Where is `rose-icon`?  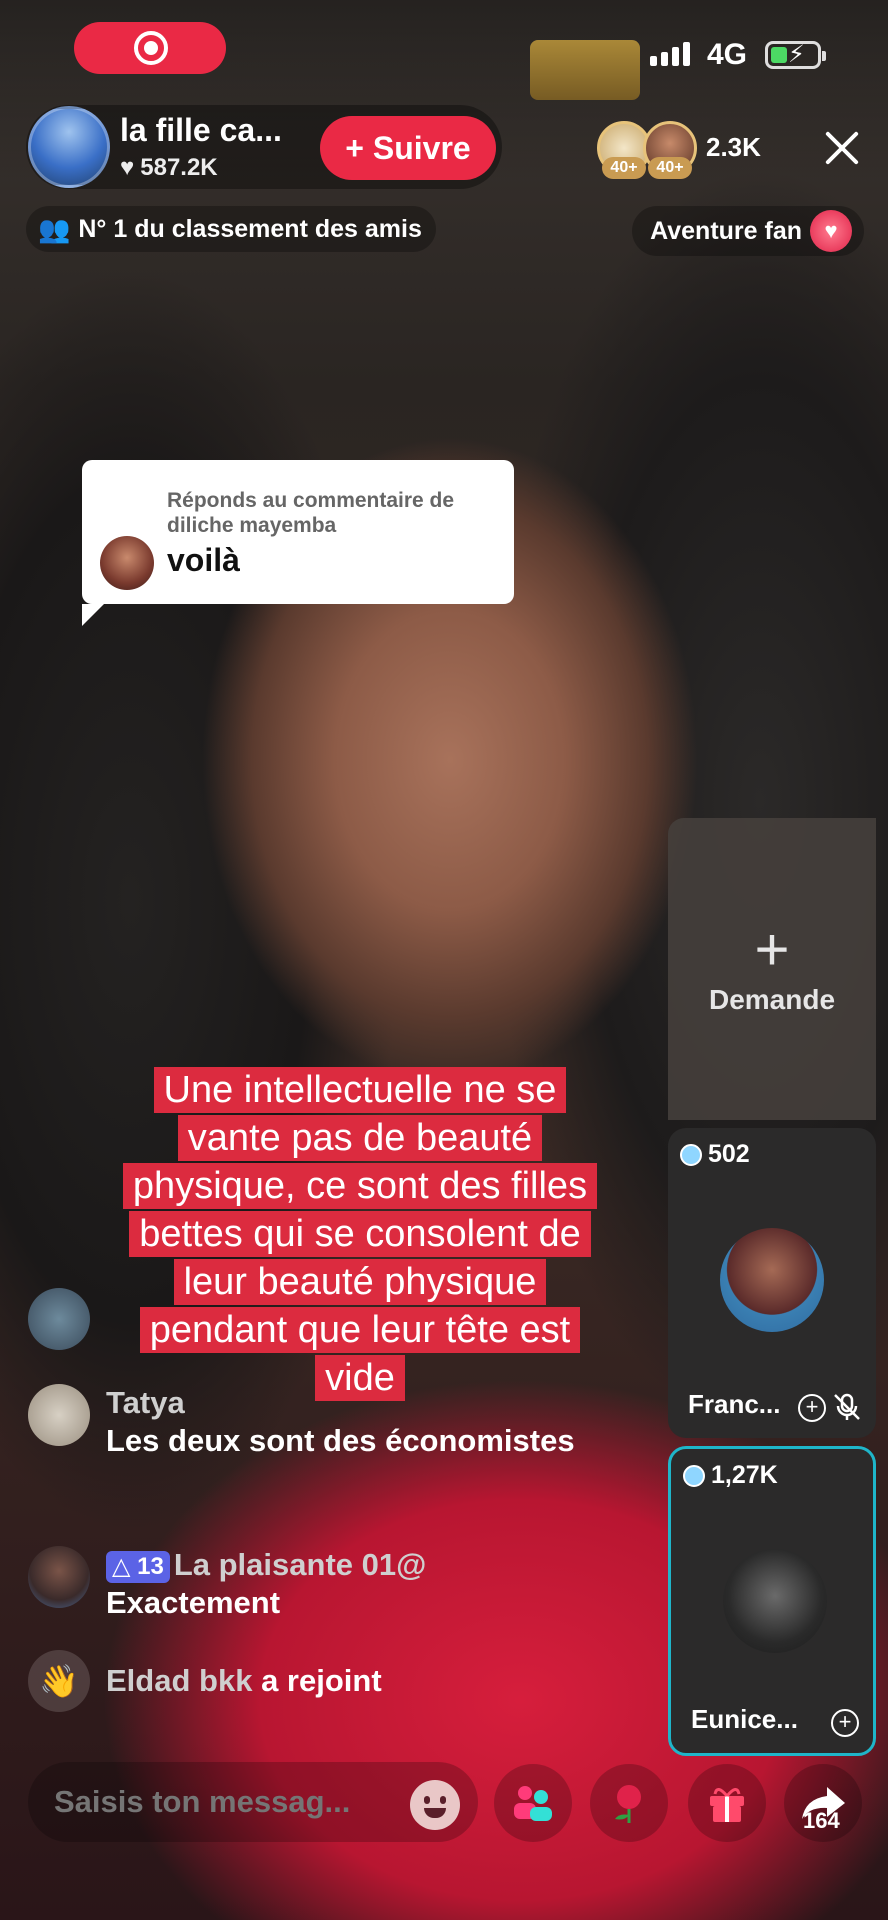
rose-icon is located at coordinates (629, 1803).